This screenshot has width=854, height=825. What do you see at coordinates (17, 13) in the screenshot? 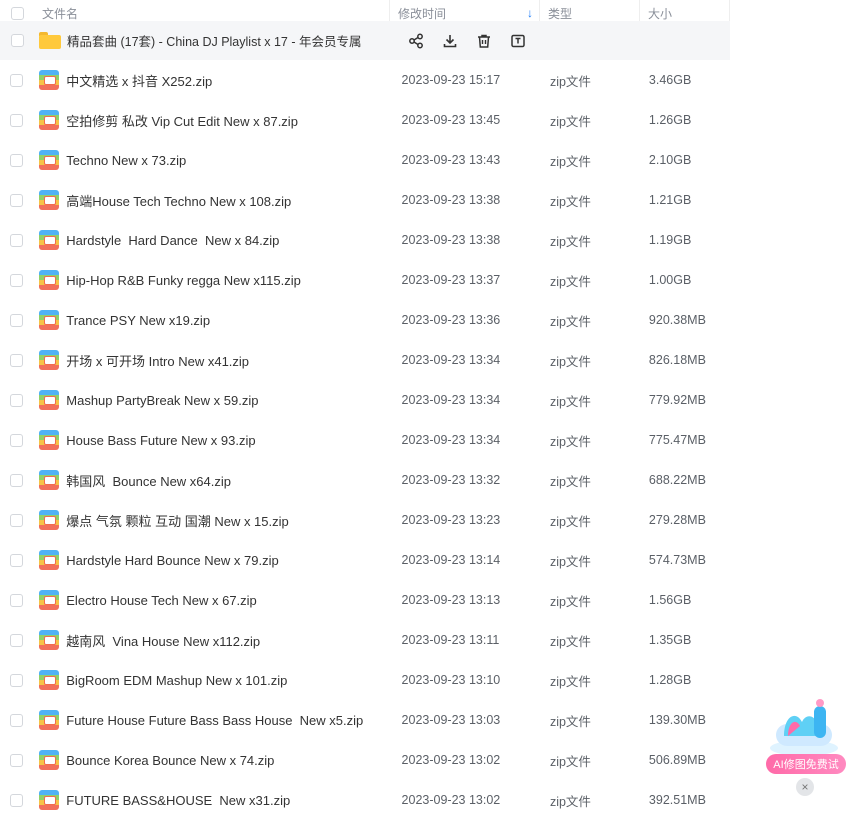
I see `select-all-checkbox` at bounding box center [17, 13].